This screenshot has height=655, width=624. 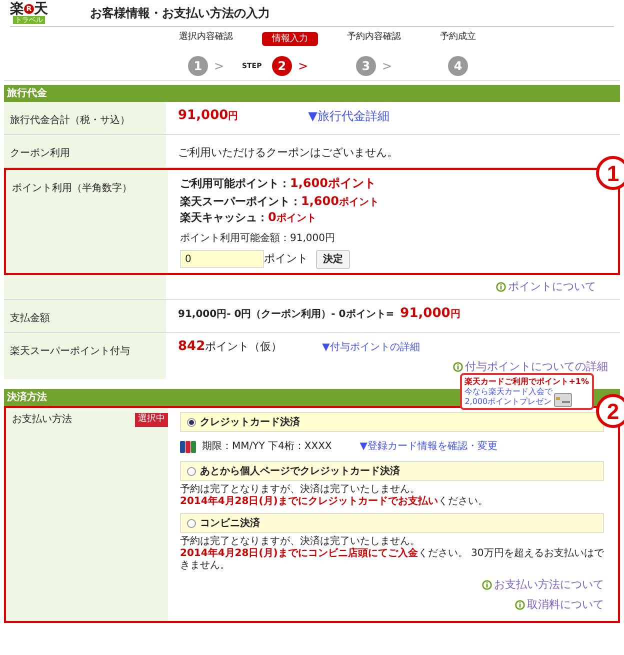 What do you see at coordinates (286, 258) in the screenshot?
I see `points-unit: ポイント` at bounding box center [286, 258].